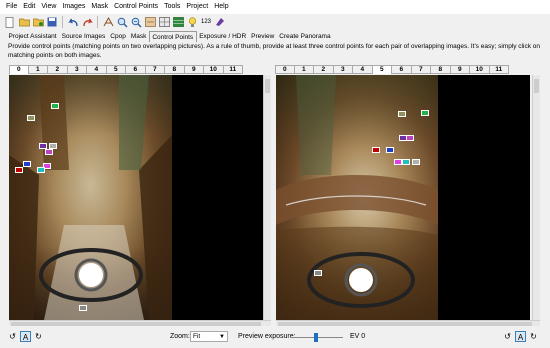  I want to click on fit-icon, so click(150, 22).